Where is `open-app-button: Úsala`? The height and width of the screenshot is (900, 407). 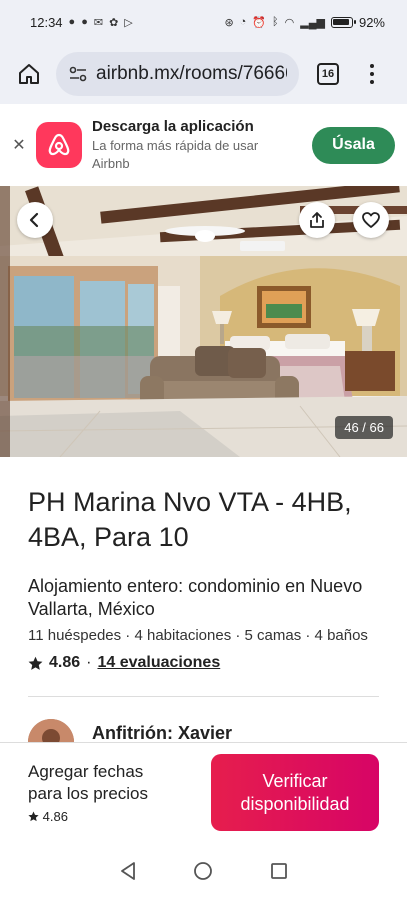 open-app-button: Úsala is located at coordinates (353, 145).